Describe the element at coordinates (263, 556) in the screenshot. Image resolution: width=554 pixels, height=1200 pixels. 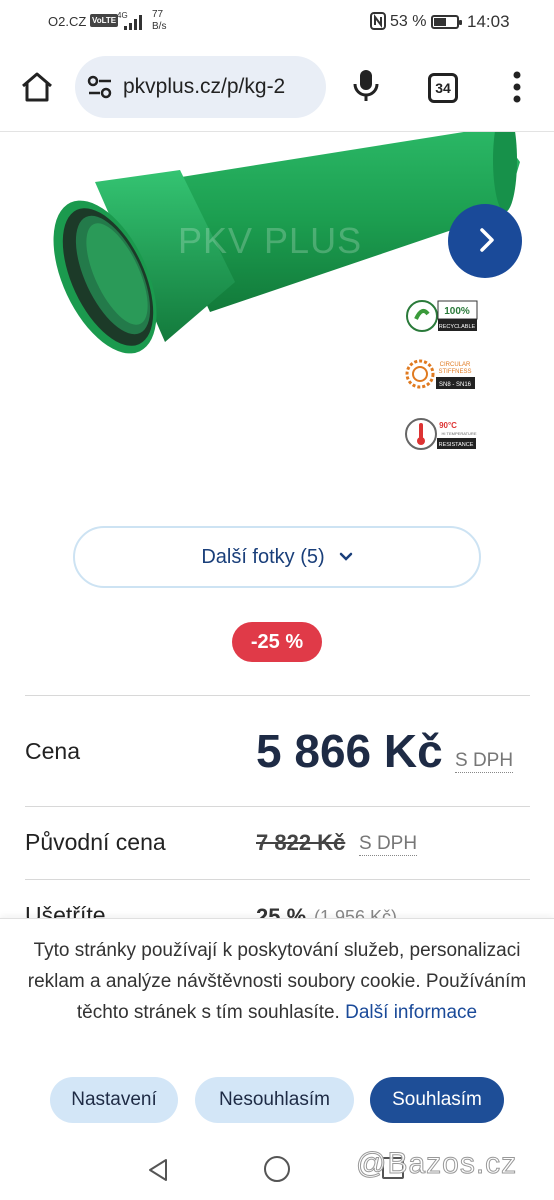
I see `more-photos-label: Další fotky (5)` at that location.